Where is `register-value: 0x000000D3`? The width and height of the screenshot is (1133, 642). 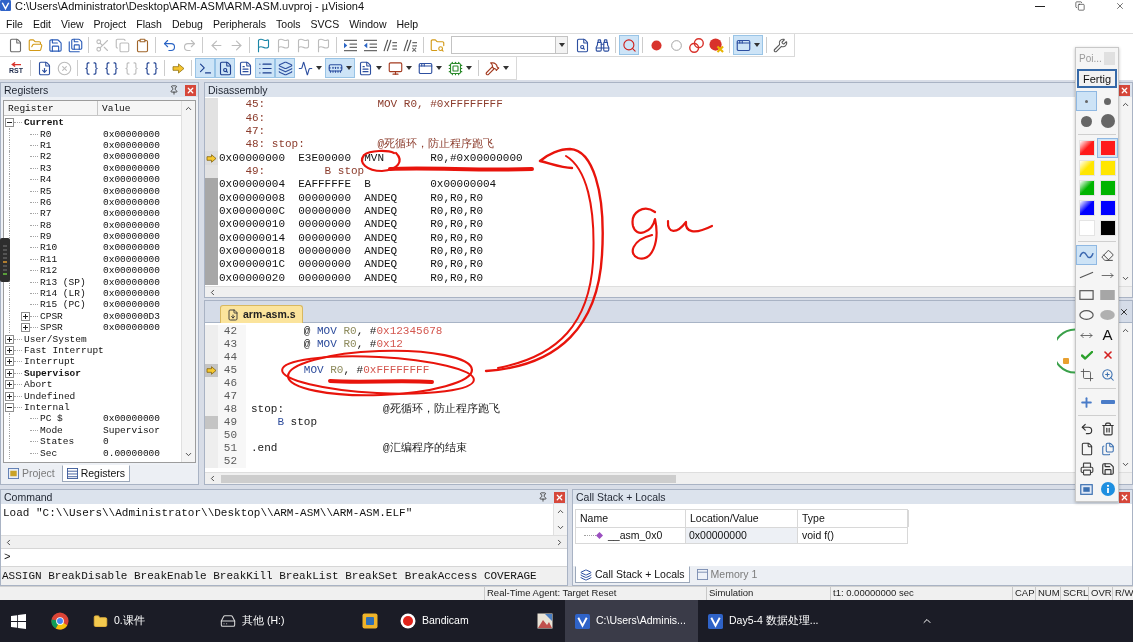 register-value: 0x000000D3 is located at coordinates (131, 316).